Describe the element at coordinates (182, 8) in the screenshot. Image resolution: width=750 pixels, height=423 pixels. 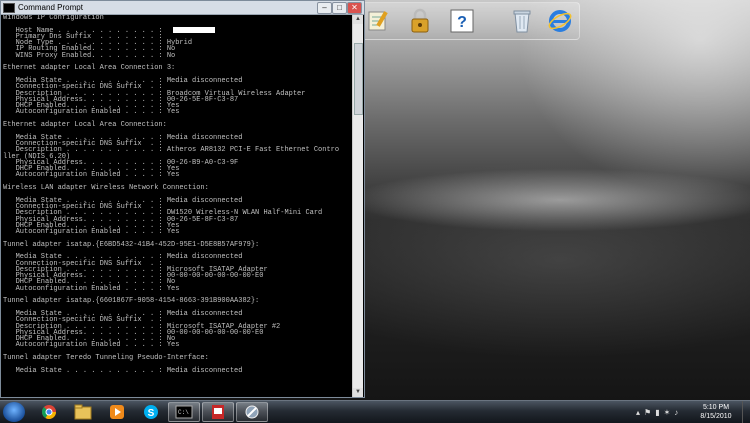
I see `window-titlebar: Command Prompt – □ ✕` at that location.